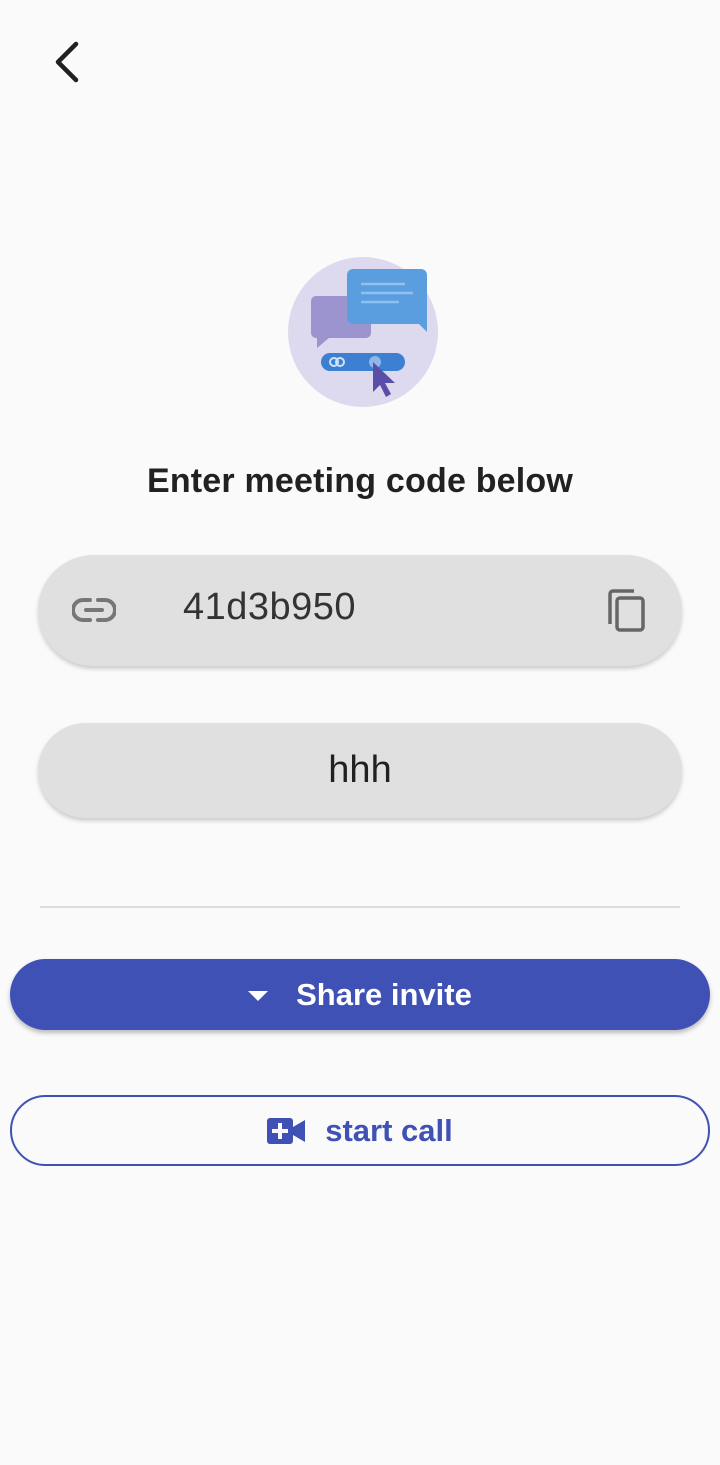 The image size is (720, 1465). What do you see at coordinates (270, 607) in the screenshot?
I see `meeting-code-value: 41d3b950` at bounding box center [270, 607].